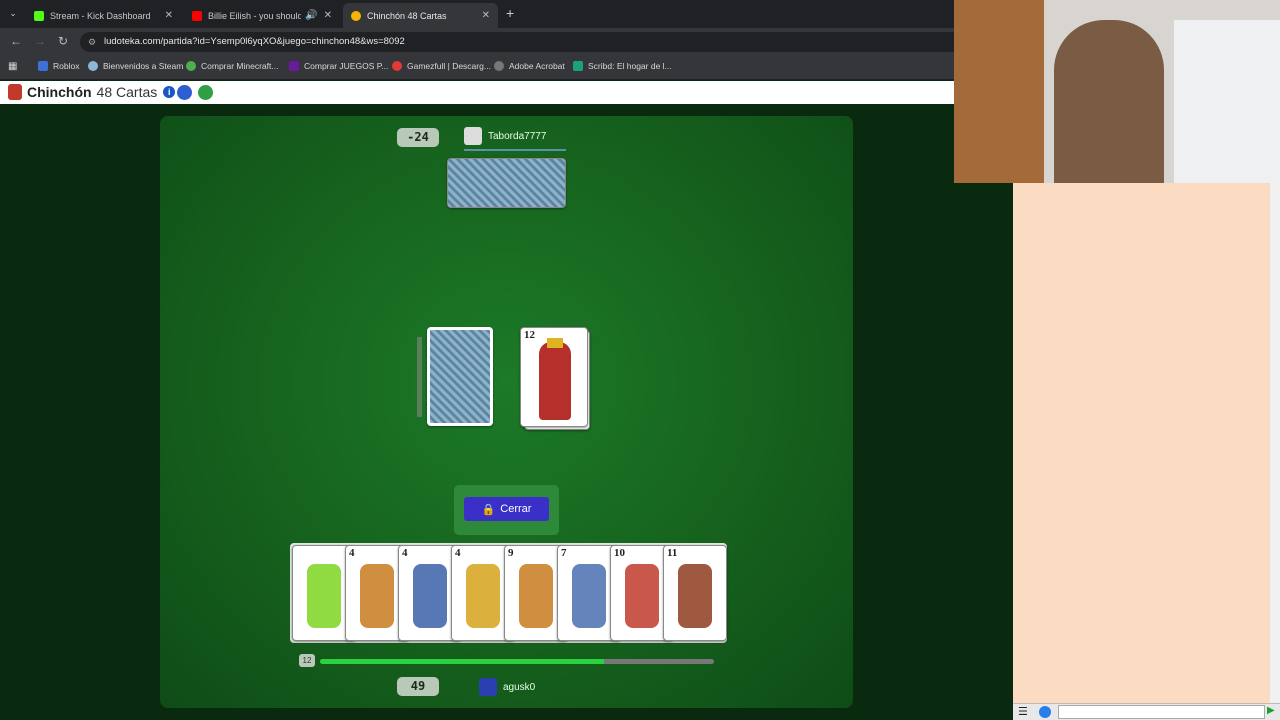 The width and height of the screenshot is (1280, 720). What do you see at coordinates (477, 92) in the screenshot?
I see `site-header: Chinchón 48 Cartas i` at bounding box center [477, 92].